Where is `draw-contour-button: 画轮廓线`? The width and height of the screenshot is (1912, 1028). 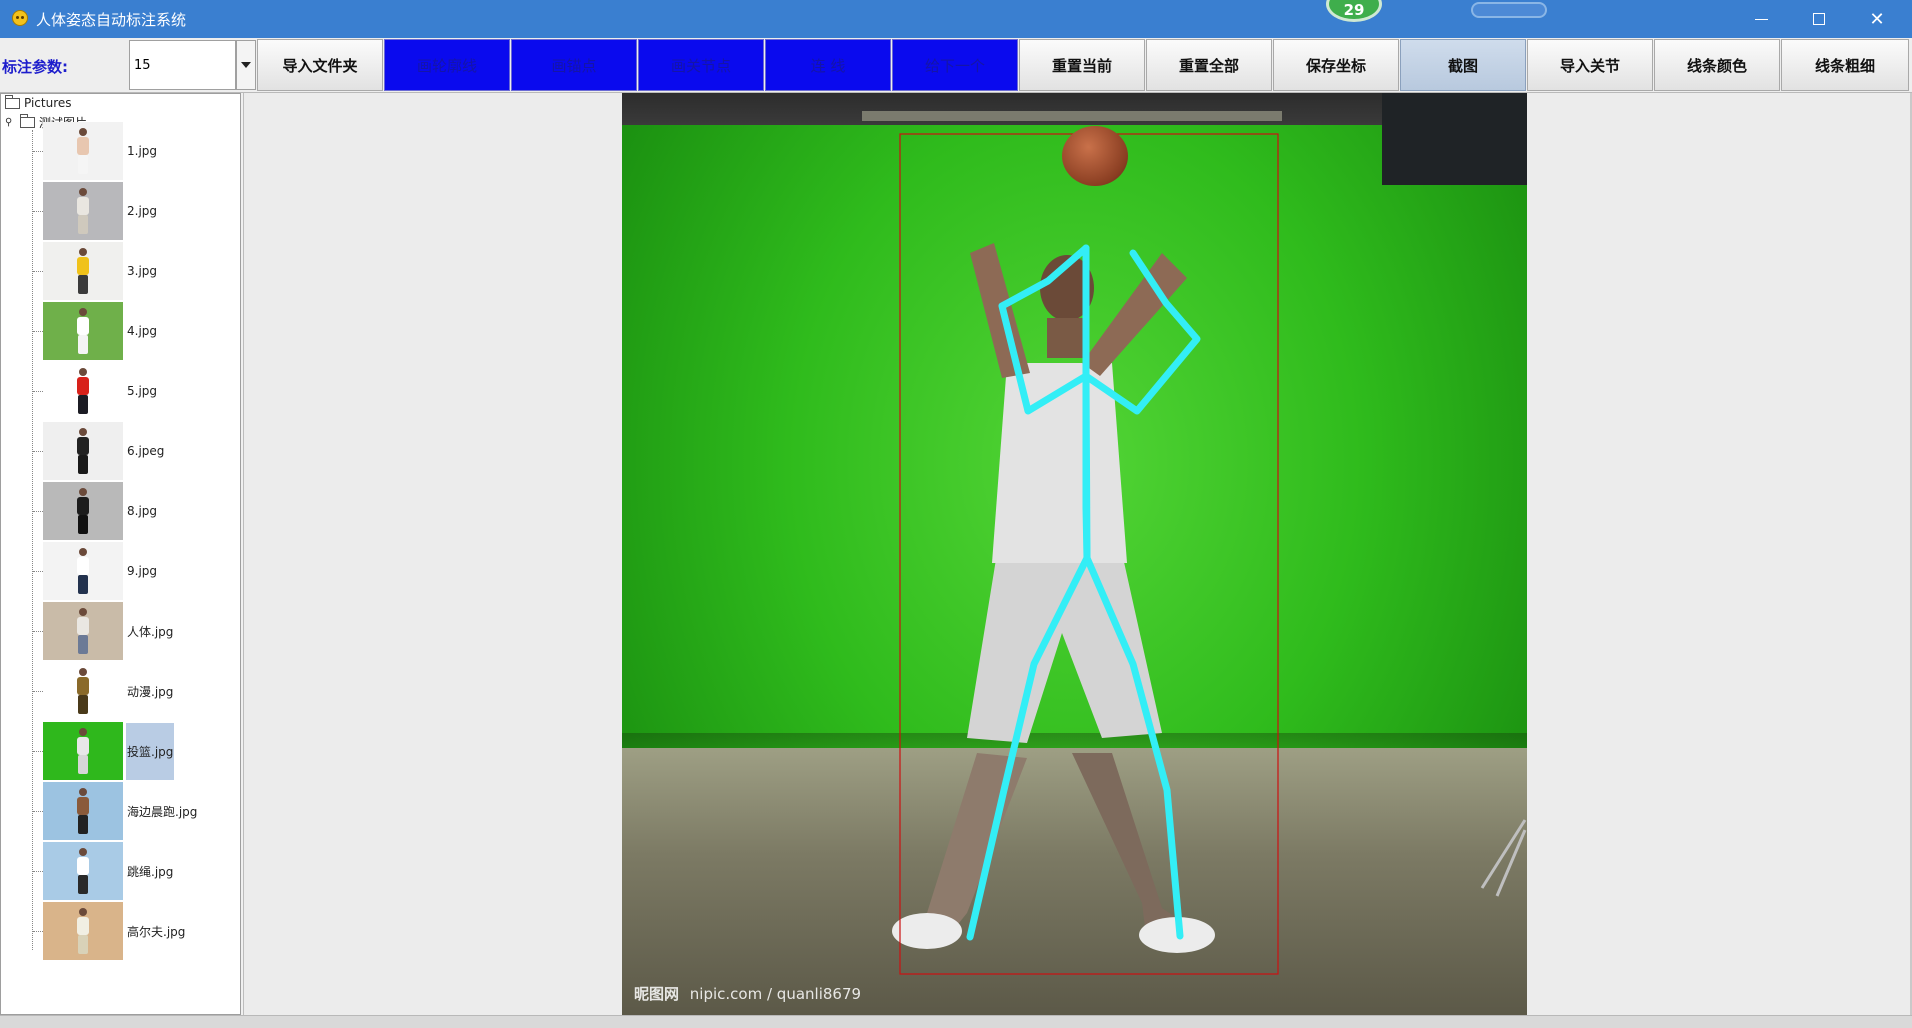 draw-contour-button: 画轮廓线 is located at coordinates (447, 65).